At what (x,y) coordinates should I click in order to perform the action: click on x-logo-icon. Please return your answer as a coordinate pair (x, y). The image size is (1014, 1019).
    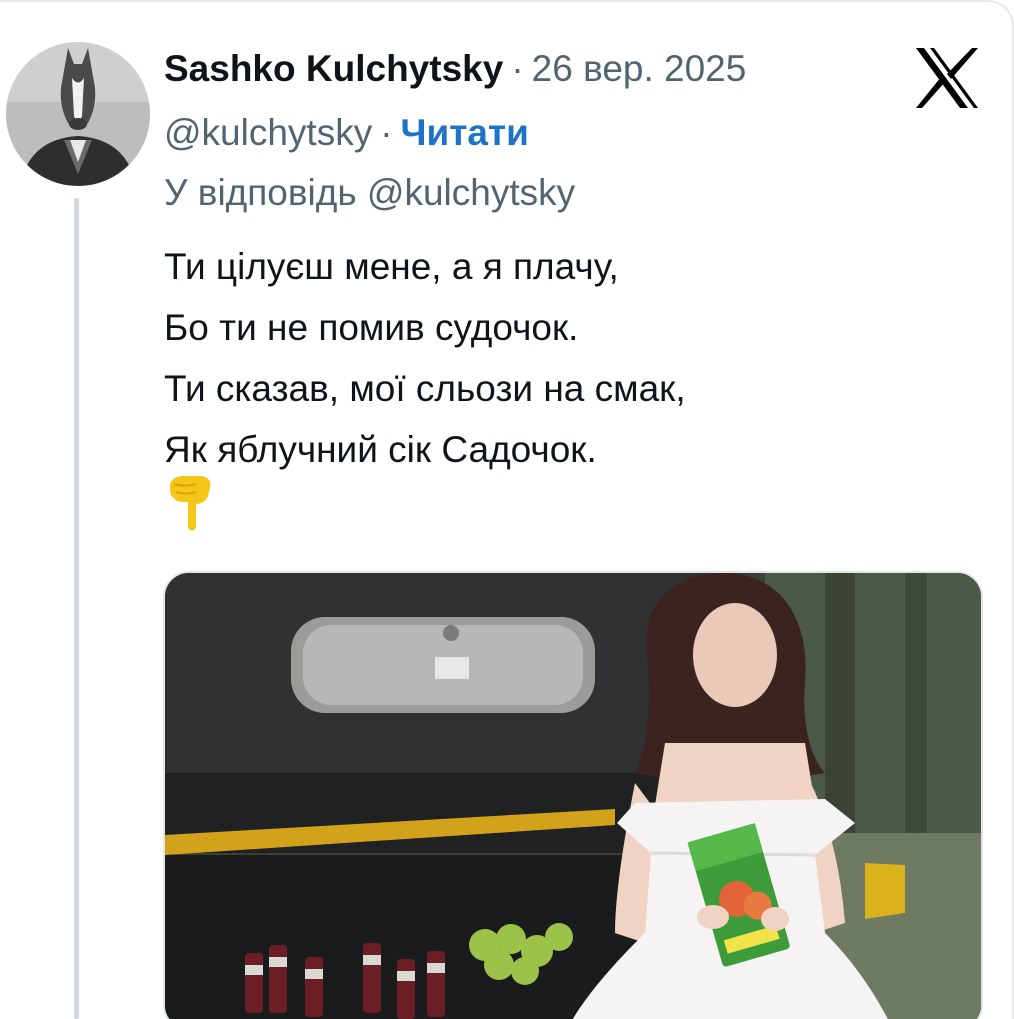
    Looking at the image, I should click on (947, 78).